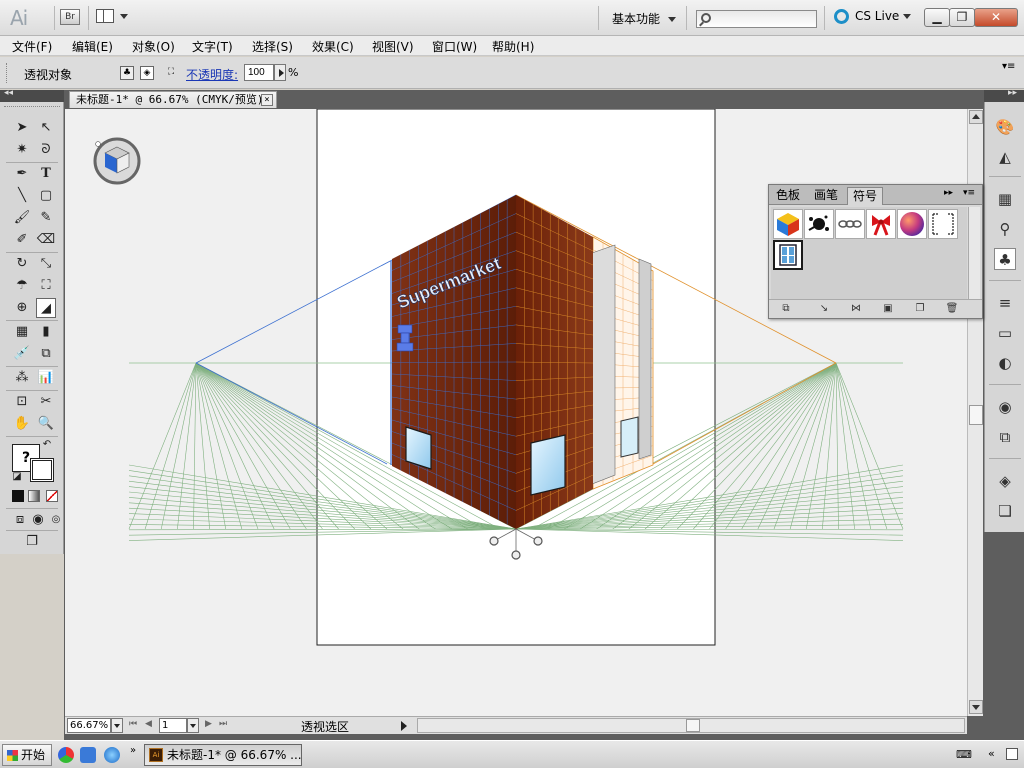 The height and width of the screenshot is (768, 1024). I want to click on perspective-plane-icon: ♣, so click(127, 73).